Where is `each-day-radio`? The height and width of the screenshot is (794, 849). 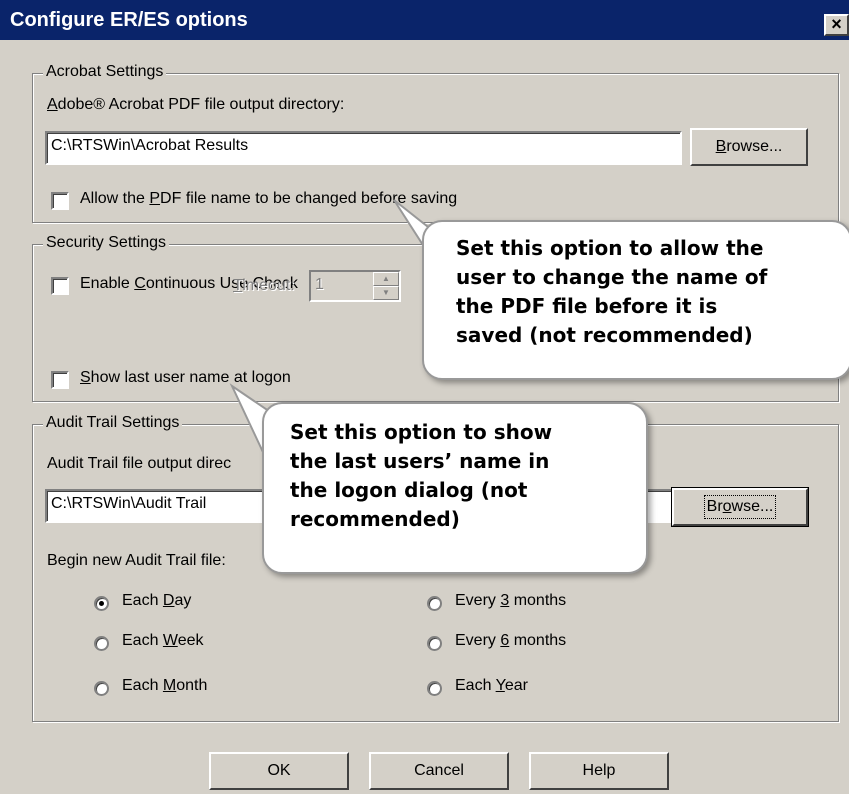 each-day-radio is located at coordinates (101, 603).